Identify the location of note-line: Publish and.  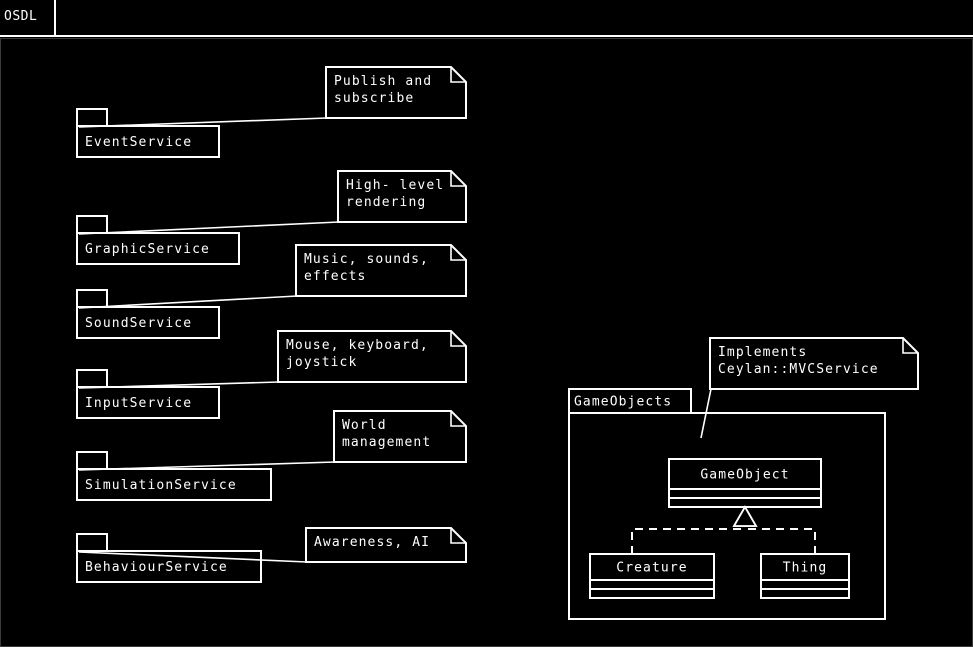
(383, 81).